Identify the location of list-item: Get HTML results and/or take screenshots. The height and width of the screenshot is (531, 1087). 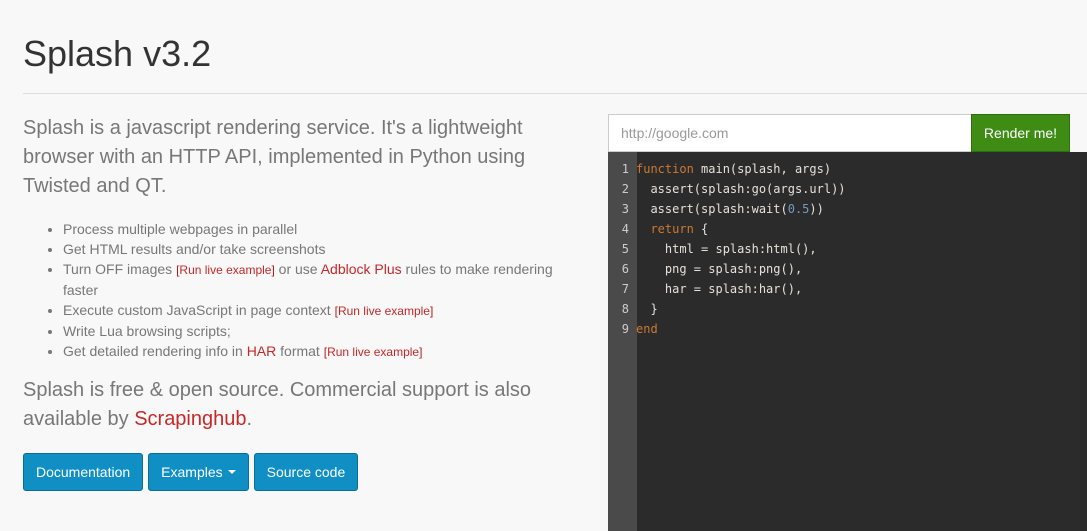
(323, 249).